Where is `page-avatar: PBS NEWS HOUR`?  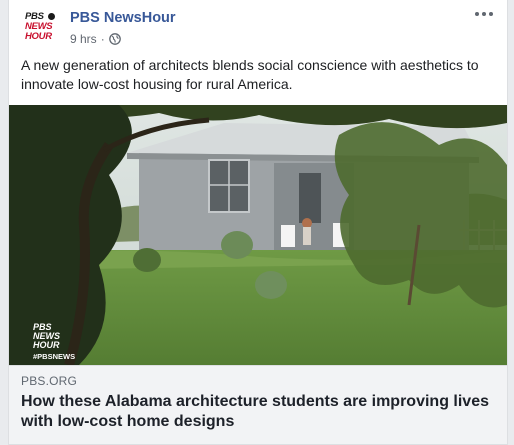 page-avatar: PBS NEWS HOUR is located at coordinates (41, 27).